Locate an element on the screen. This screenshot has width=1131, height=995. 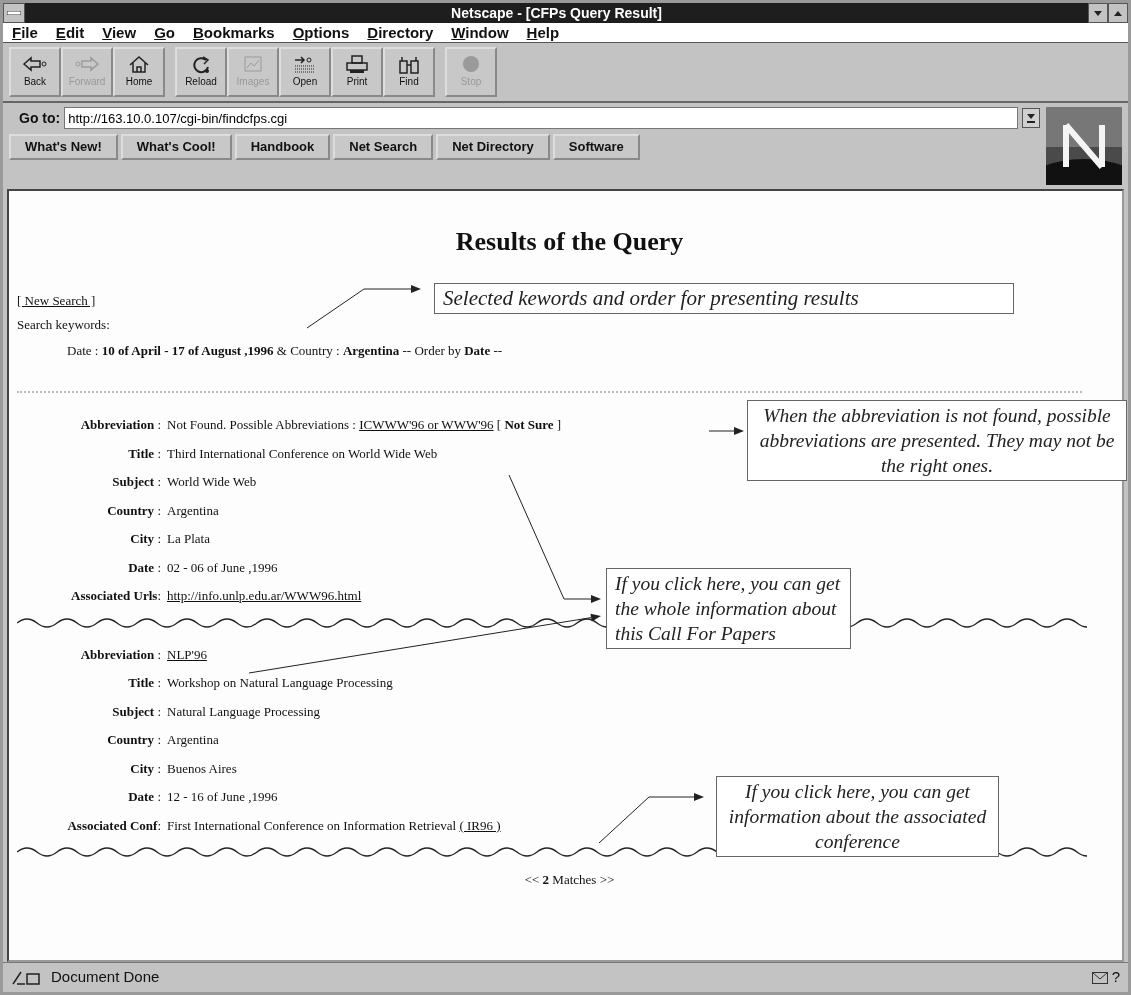
callout-note: If you click here, you can get information about the associated conference is located at coordinates (857, 816).